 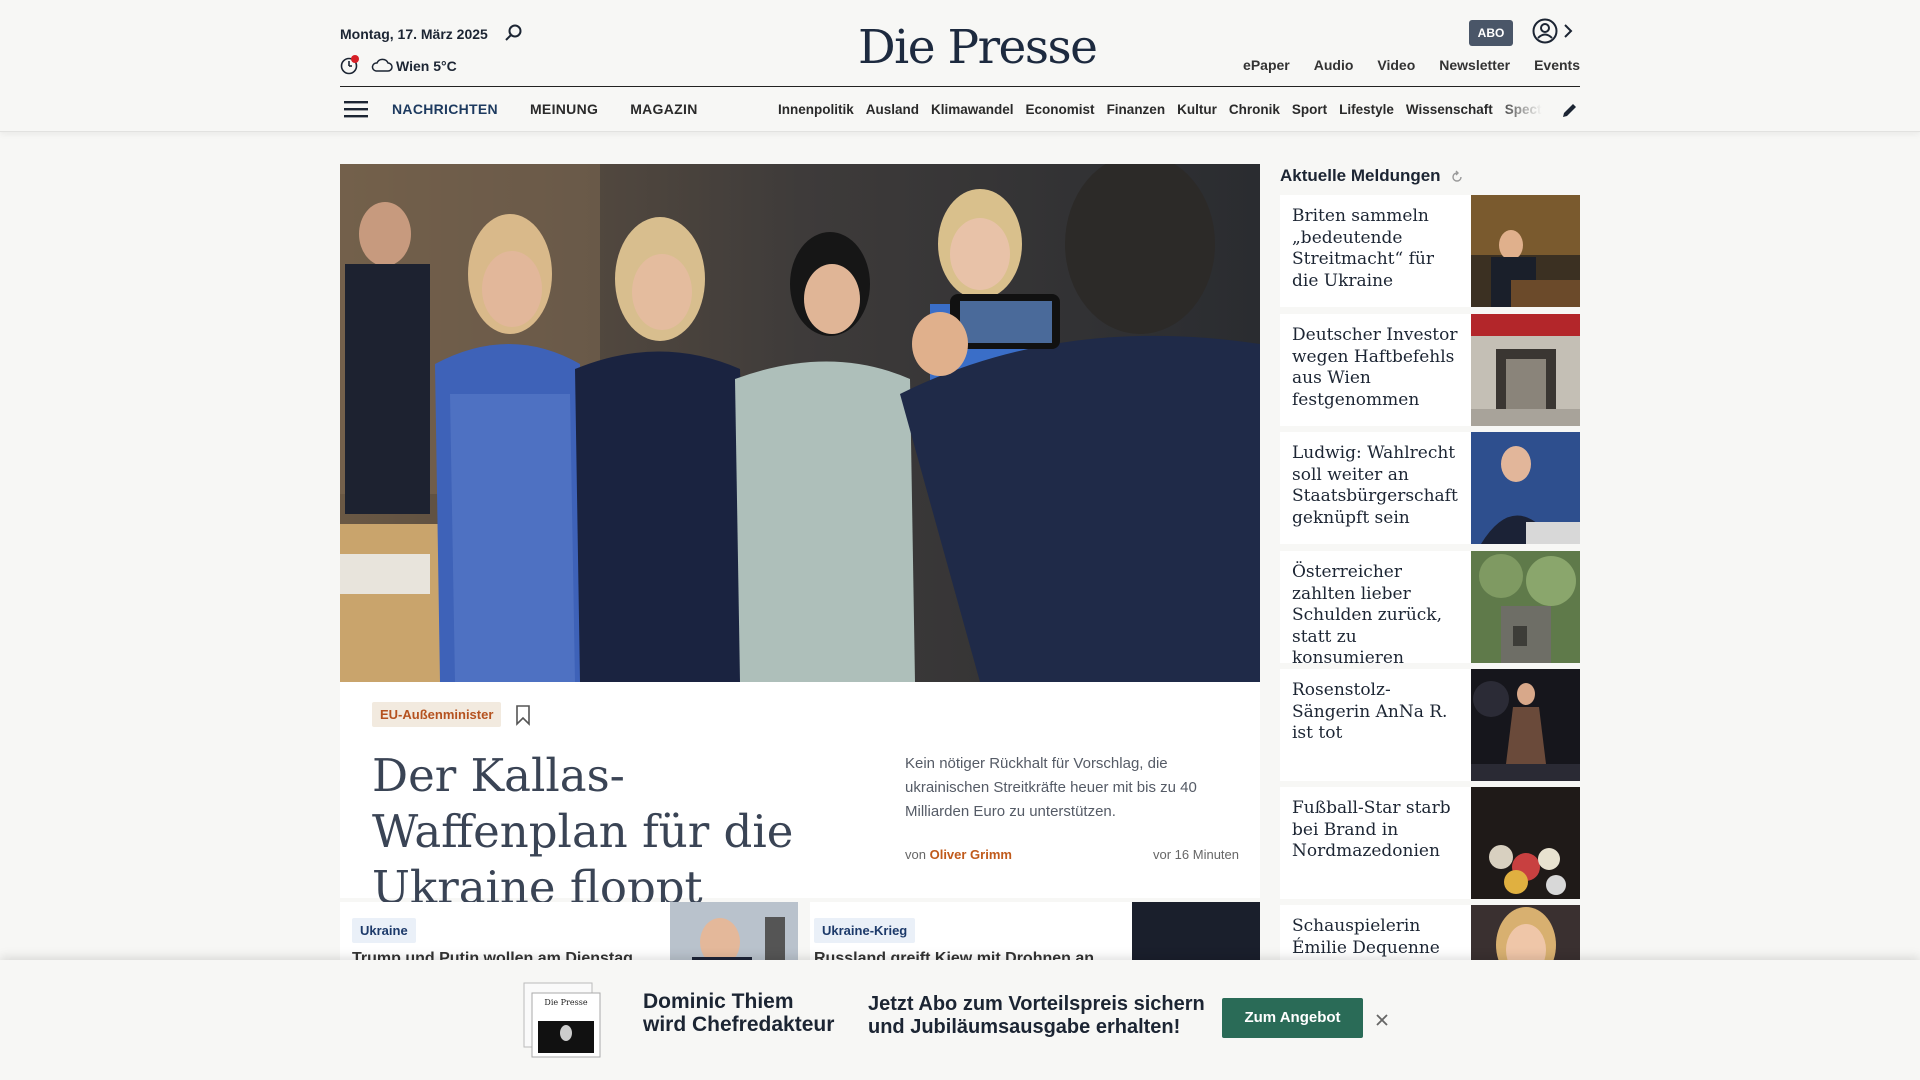 I want to click on category-tag: Ukraine, so click(x=384, y=930).